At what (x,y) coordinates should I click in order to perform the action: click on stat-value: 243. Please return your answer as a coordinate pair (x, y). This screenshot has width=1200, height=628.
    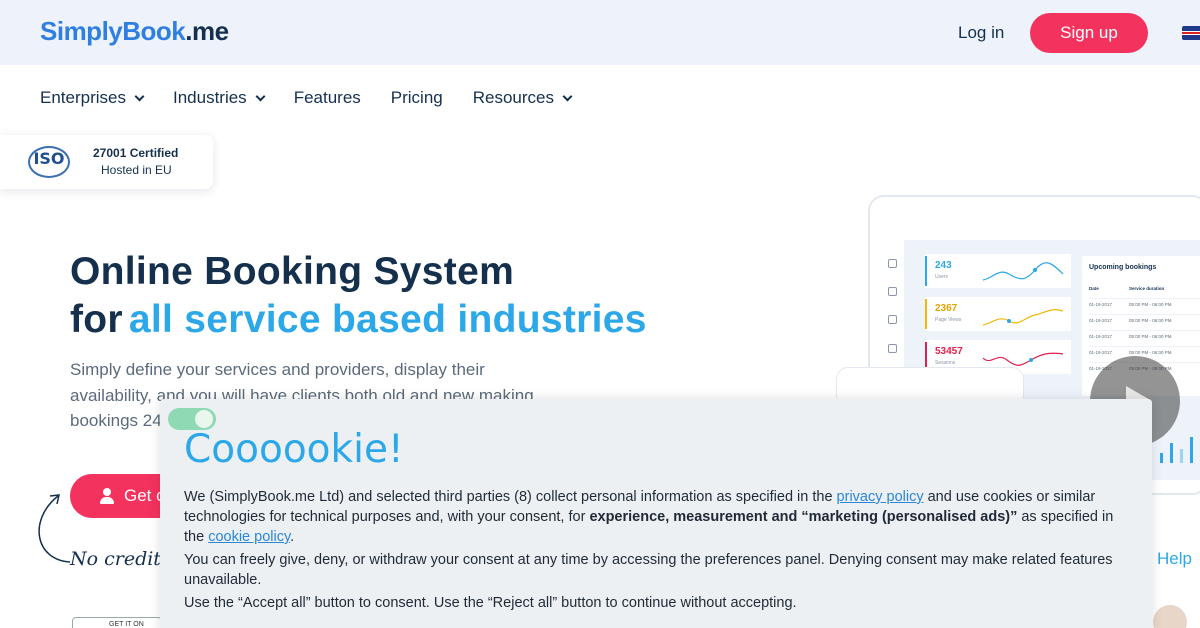
    Looking at the image, I should click on (943, 265).